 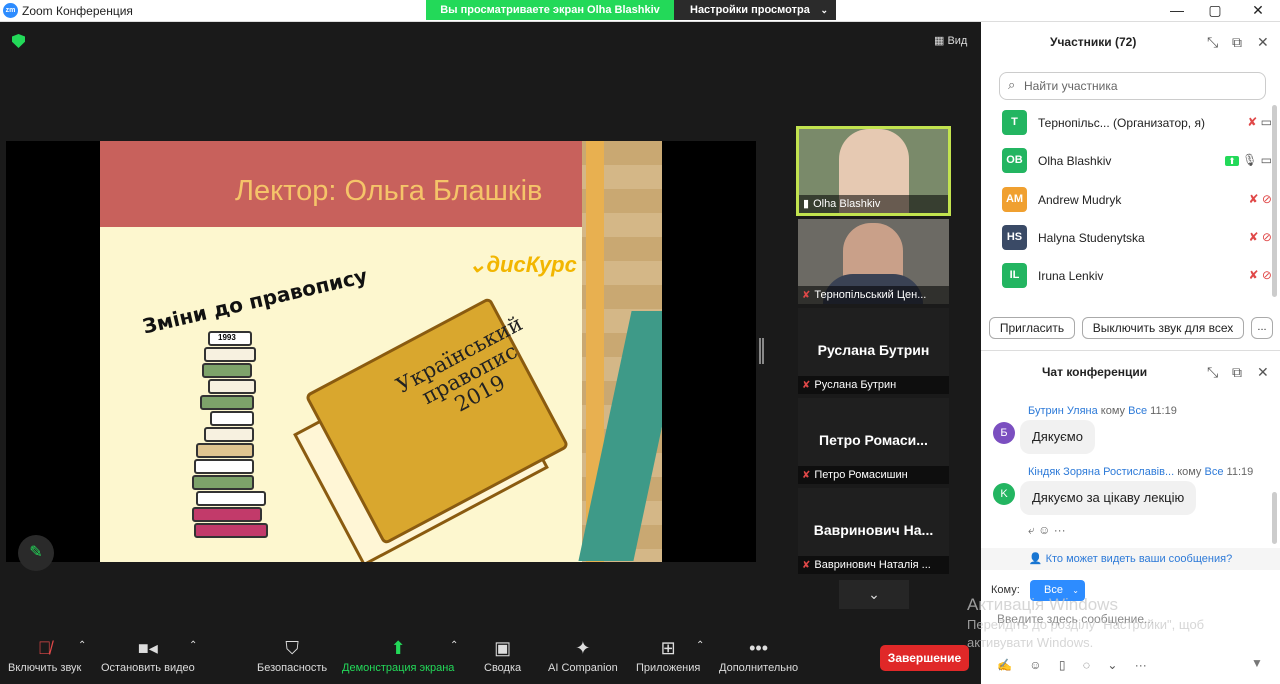 I want to click on message-actions: ⤶ ☺ ···, so click(x=1047, y=530).